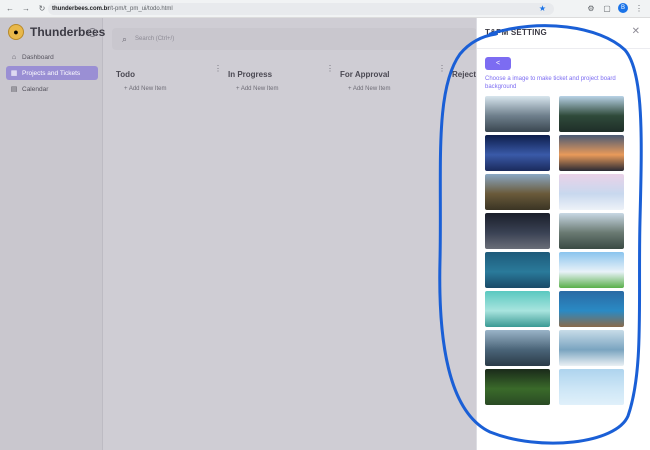  What do you see at coordinates (591, 192) in the screenshot?
I see `background-thumbnail-pink-snow` at bounding box center [591, 192].